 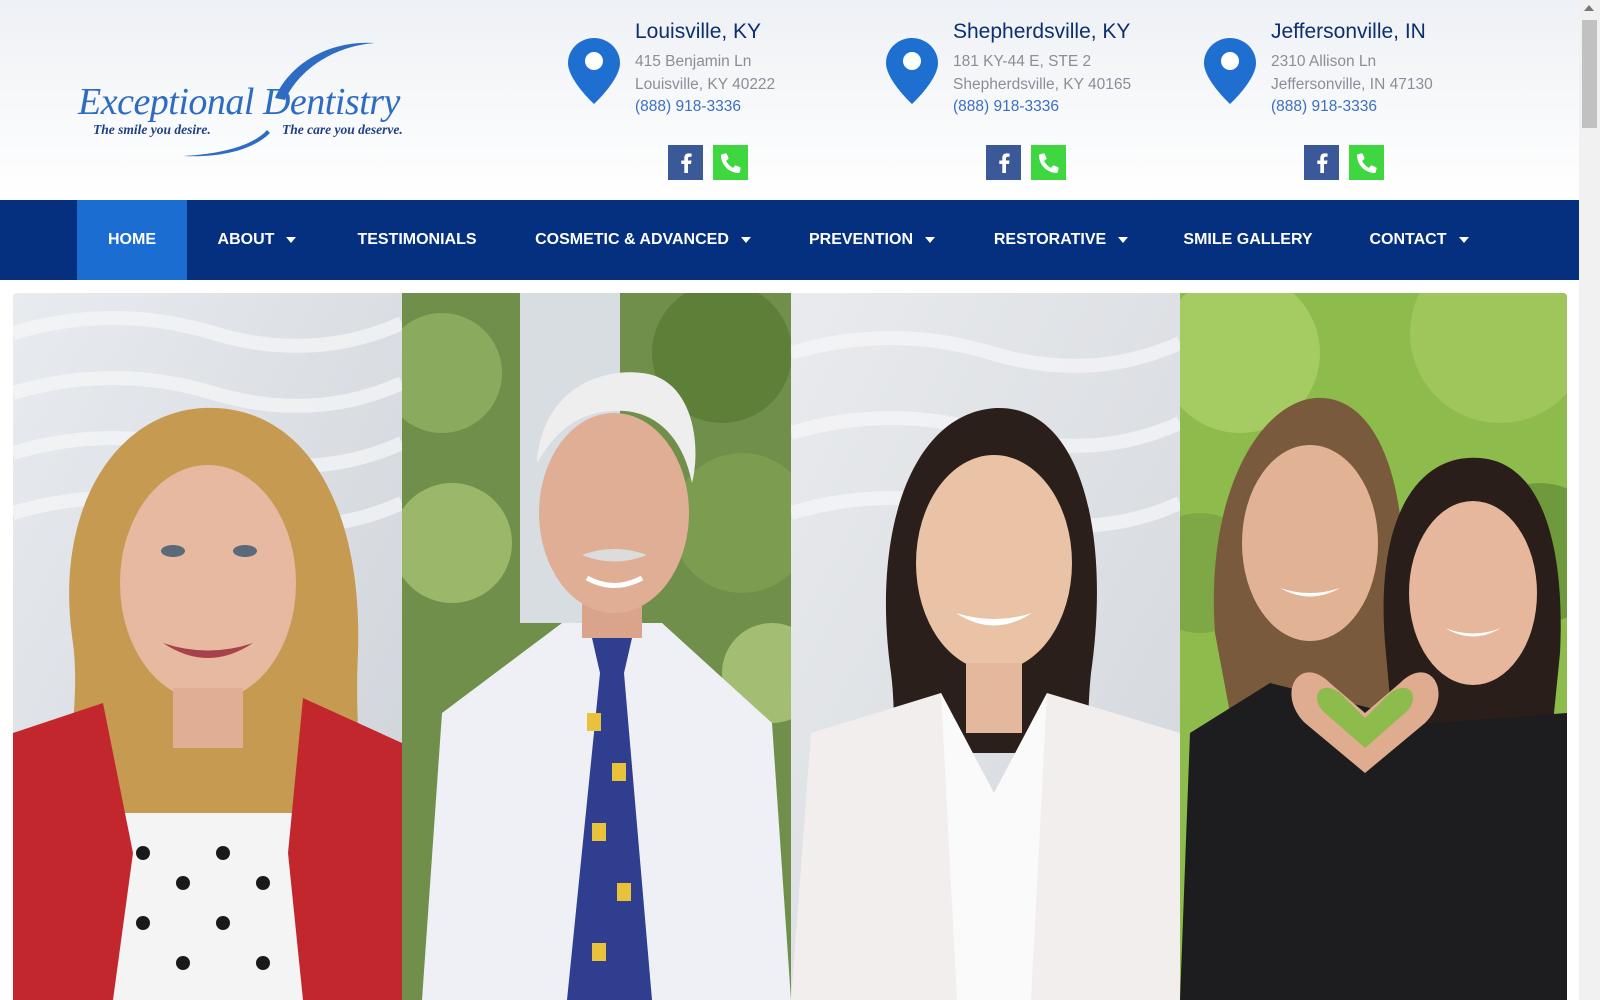 What do you see at coordinates (632, 239) in the screenshot?
I see `nav-item-label: COSMETIC & ADVANCED` at bounding box center [632, 239].